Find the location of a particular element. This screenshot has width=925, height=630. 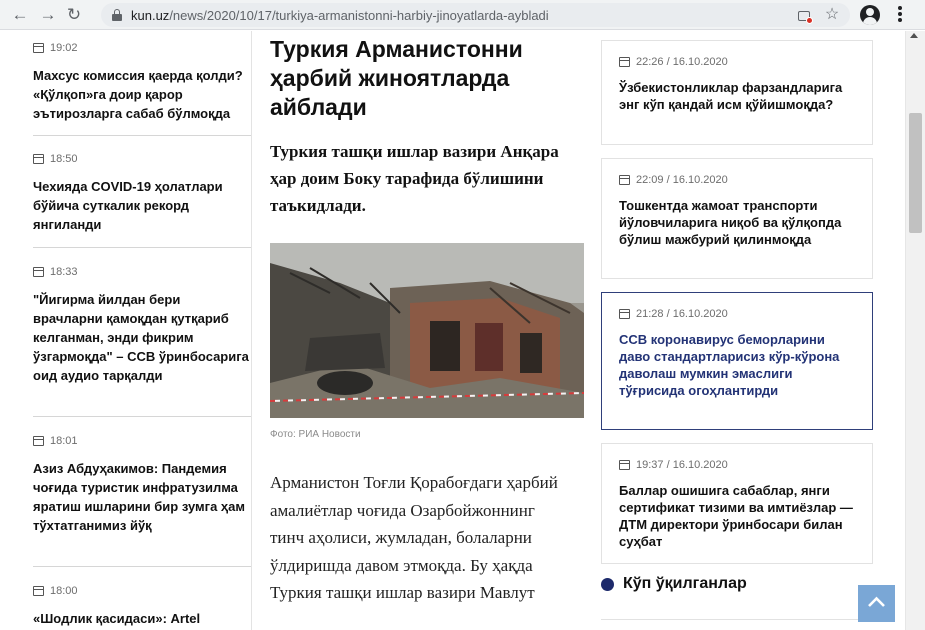

popular-section-header: Кўп ўқилганлар is located at coordinates (674, 584).